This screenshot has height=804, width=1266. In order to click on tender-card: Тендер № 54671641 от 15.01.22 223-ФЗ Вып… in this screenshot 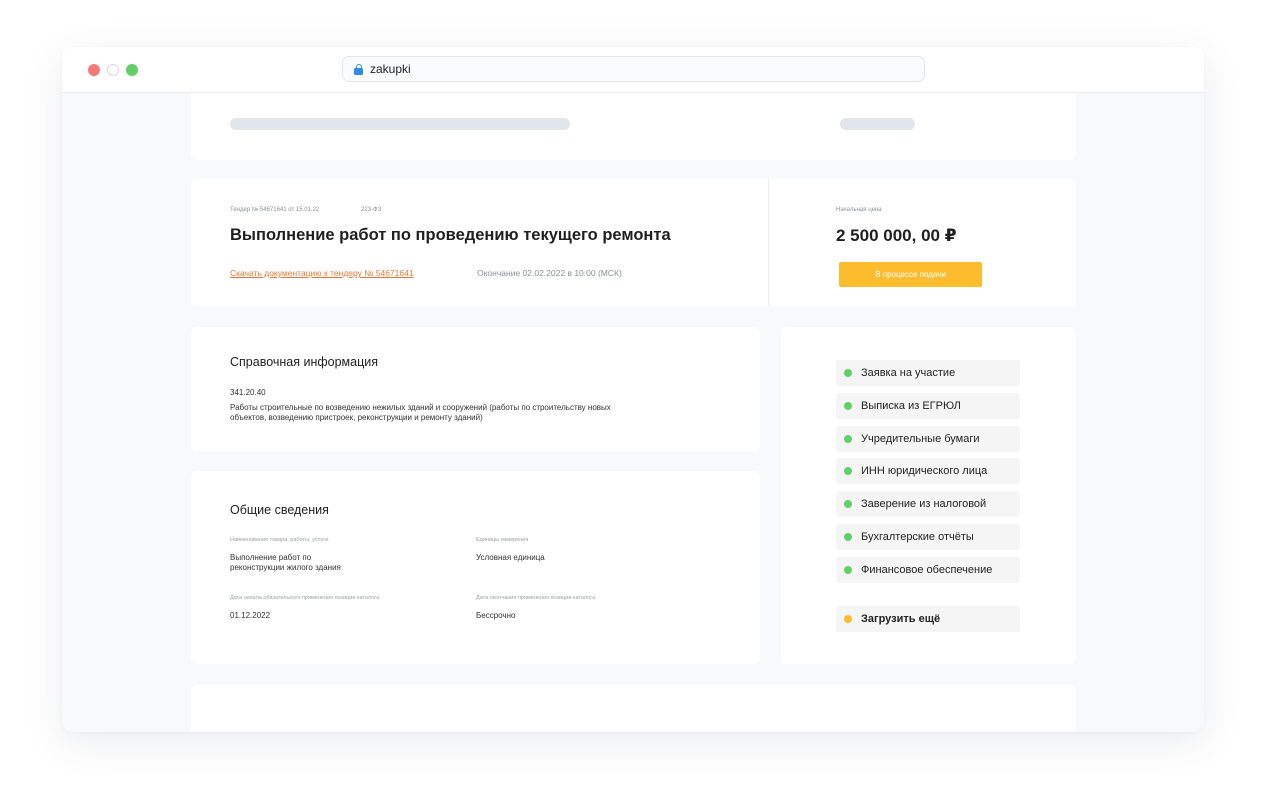, I will do `click(633, 242)`.